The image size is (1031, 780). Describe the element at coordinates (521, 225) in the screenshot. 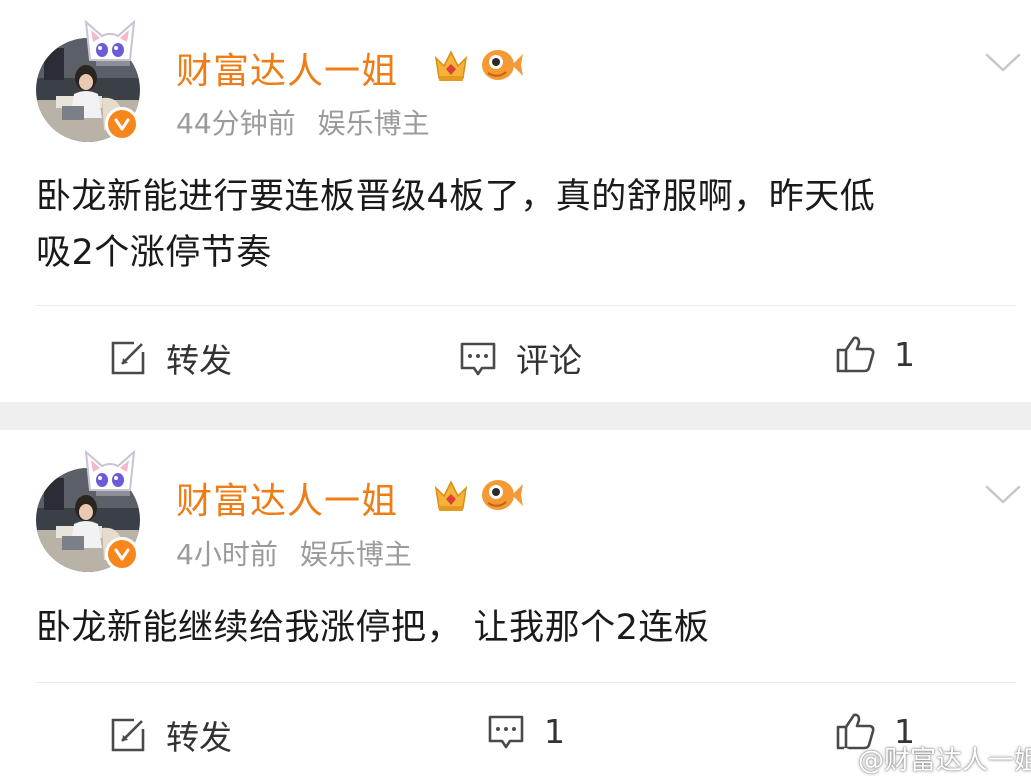

I see `post-content: 卧龙新能进行要连板晋级4板了，真的舒服啊，昨天低 吸2个涨停节奏` at that location.